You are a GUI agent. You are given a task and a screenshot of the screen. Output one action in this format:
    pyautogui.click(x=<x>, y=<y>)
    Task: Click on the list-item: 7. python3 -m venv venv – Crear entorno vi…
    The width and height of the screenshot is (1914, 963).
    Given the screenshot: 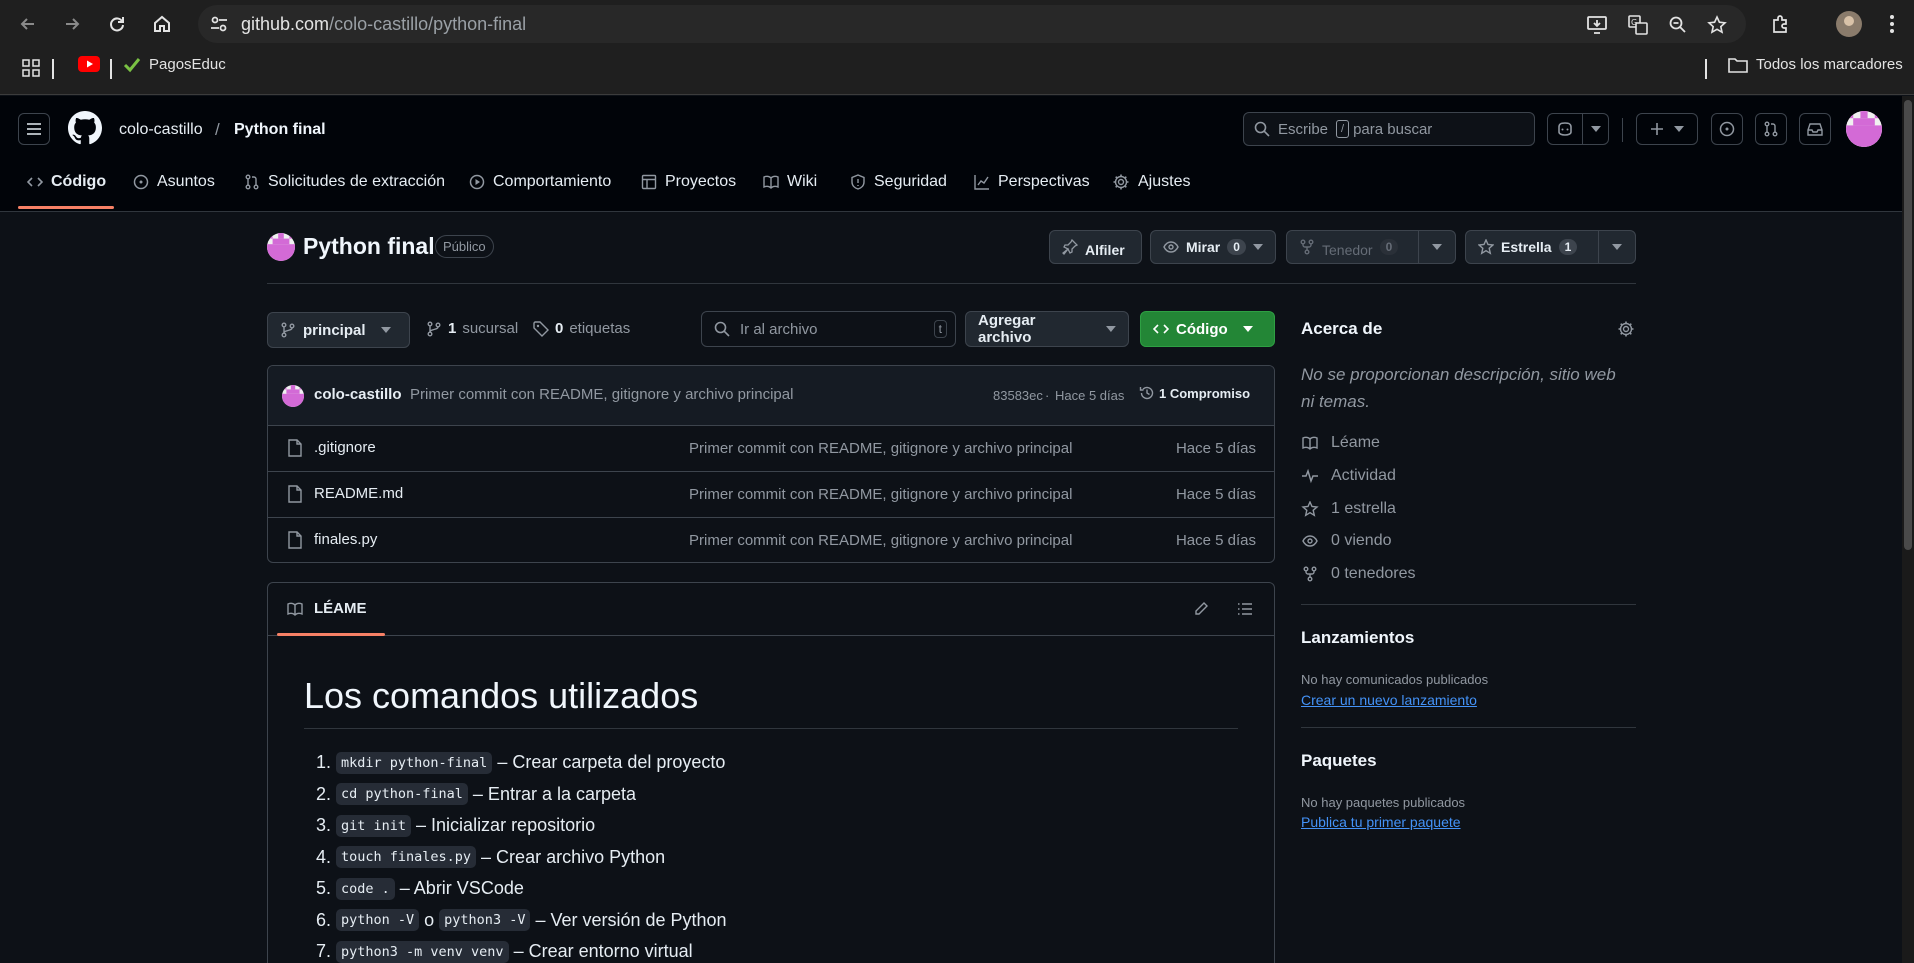 What is the action you would take?
    pyautogui.click(x=504, y=951)
    